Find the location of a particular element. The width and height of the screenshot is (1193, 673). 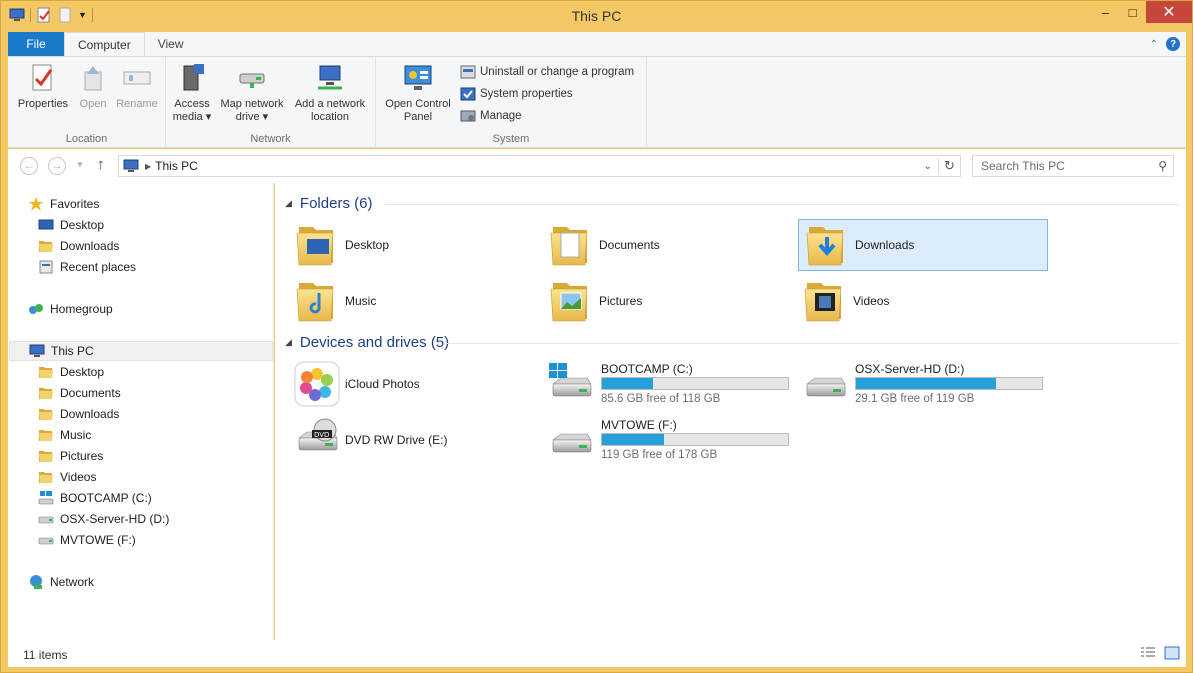

refresh-icon: ↻ is located at coordinates (949, 166).